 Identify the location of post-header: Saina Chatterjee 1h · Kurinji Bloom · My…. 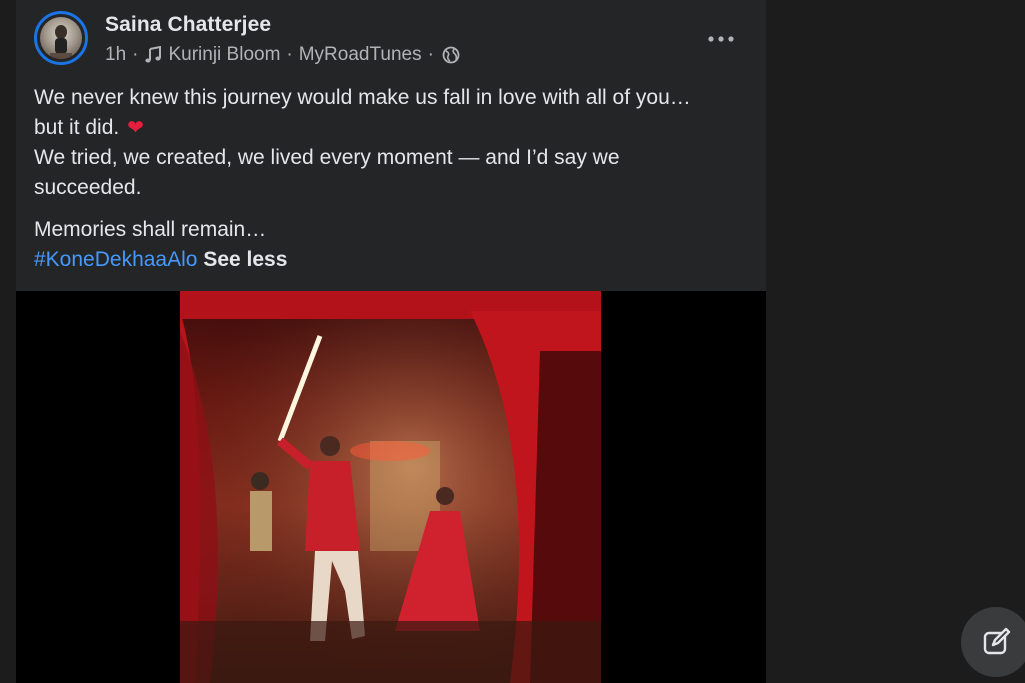
(391, 40).